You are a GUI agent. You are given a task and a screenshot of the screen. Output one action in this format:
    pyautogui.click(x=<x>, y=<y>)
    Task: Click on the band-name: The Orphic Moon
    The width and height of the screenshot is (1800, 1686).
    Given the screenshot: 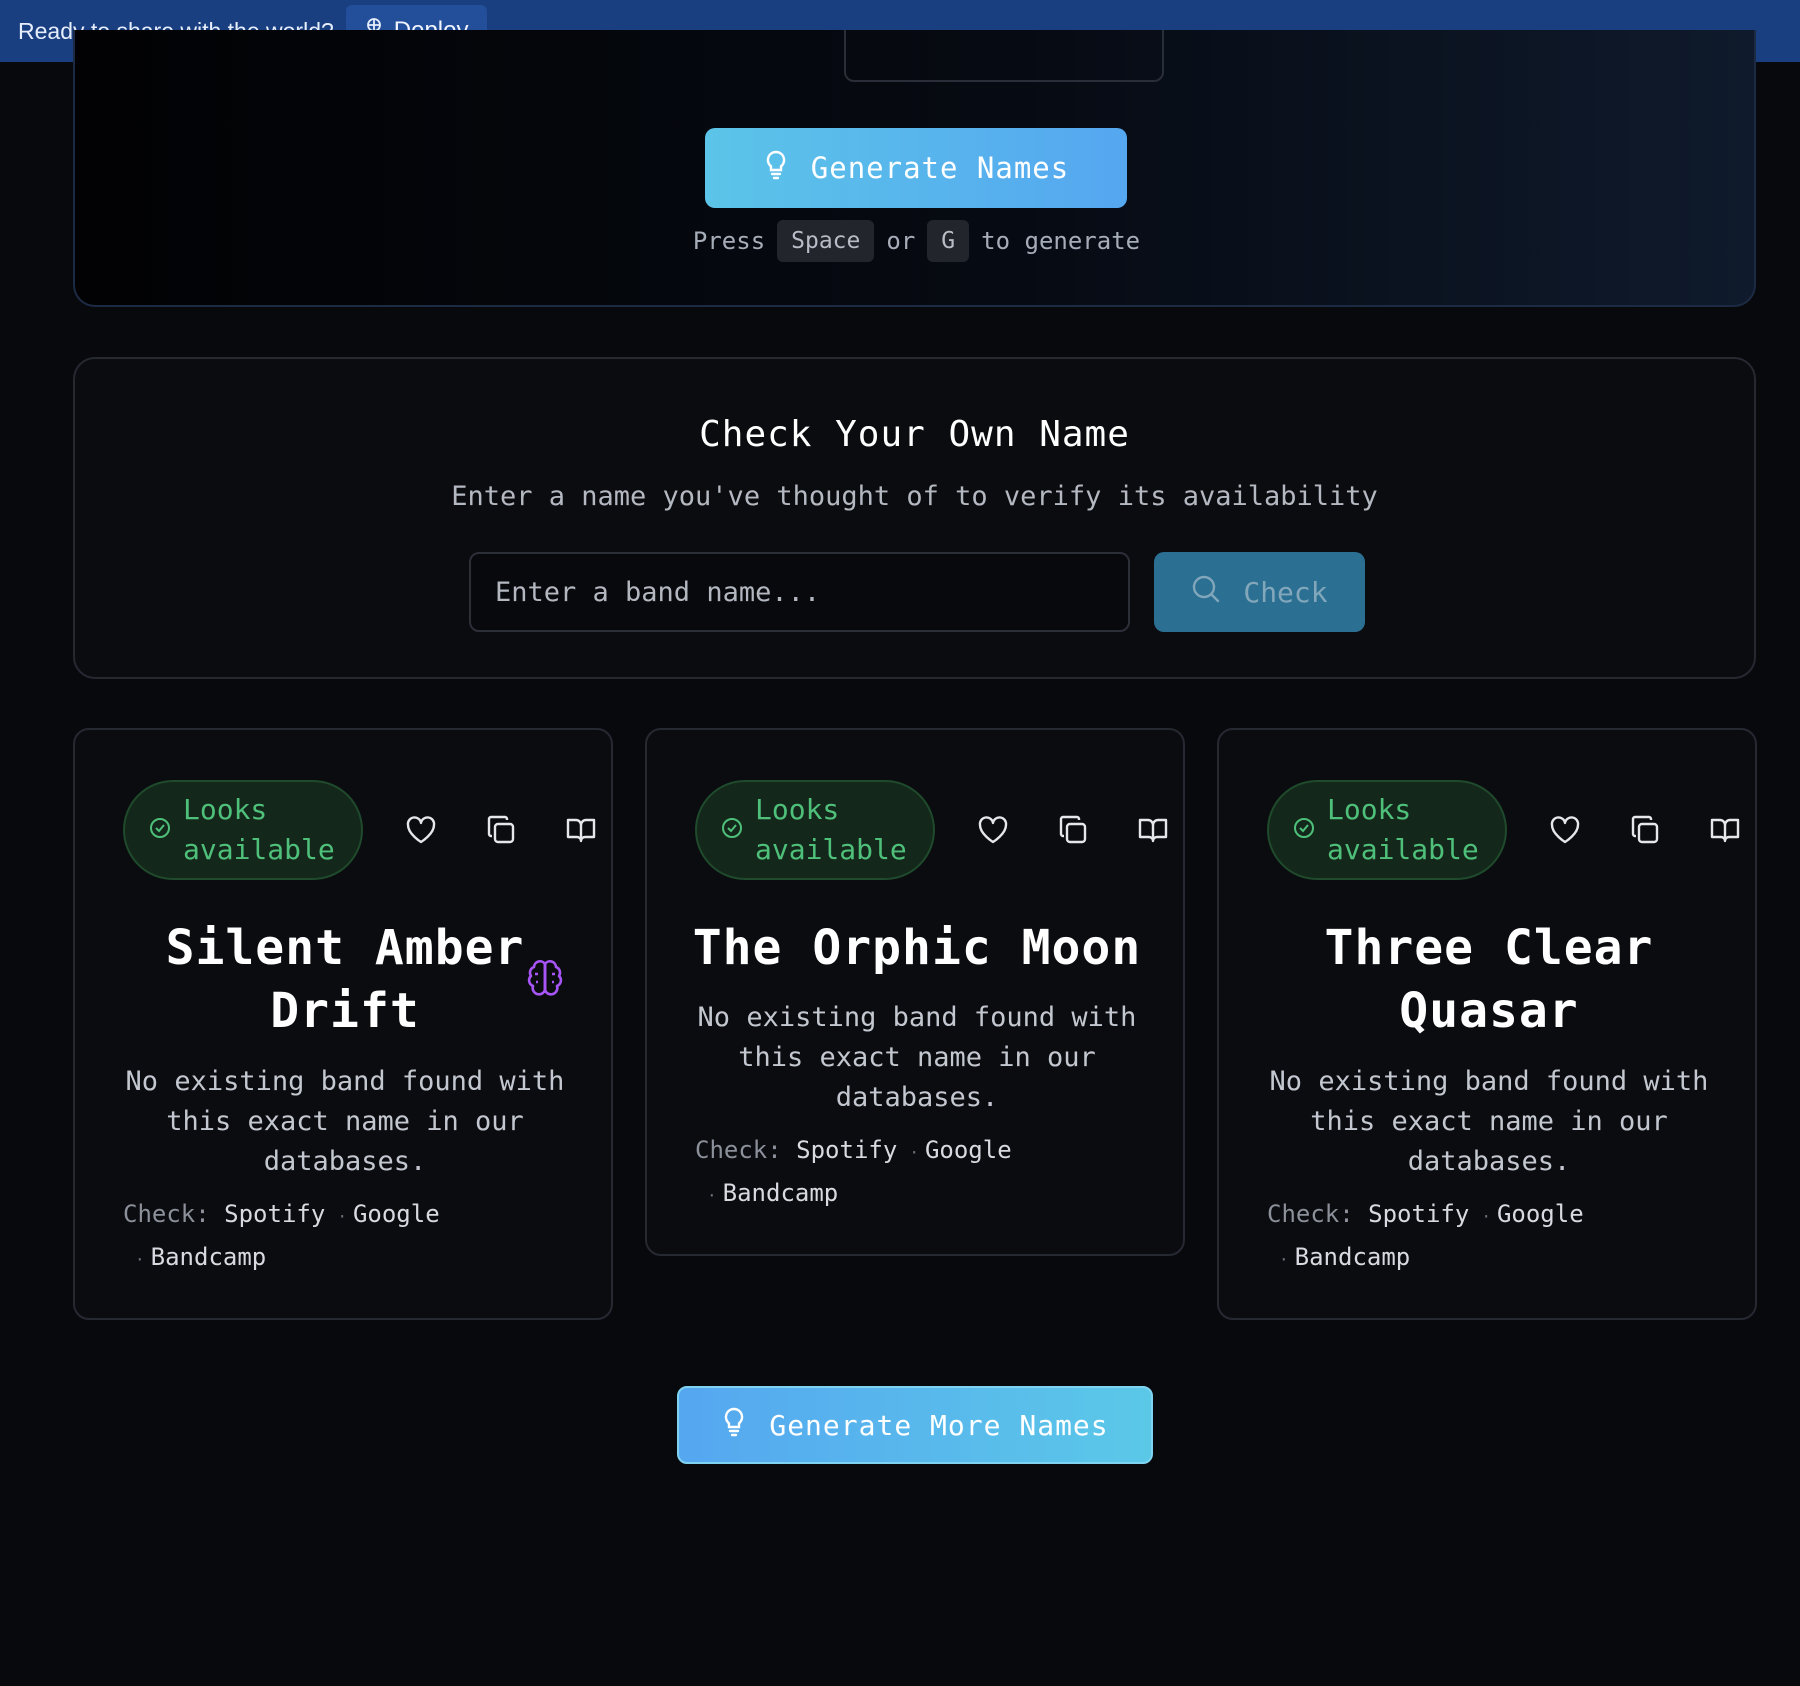 What is the action you would take?
    pyautogui.click(x=917, y=948)
    